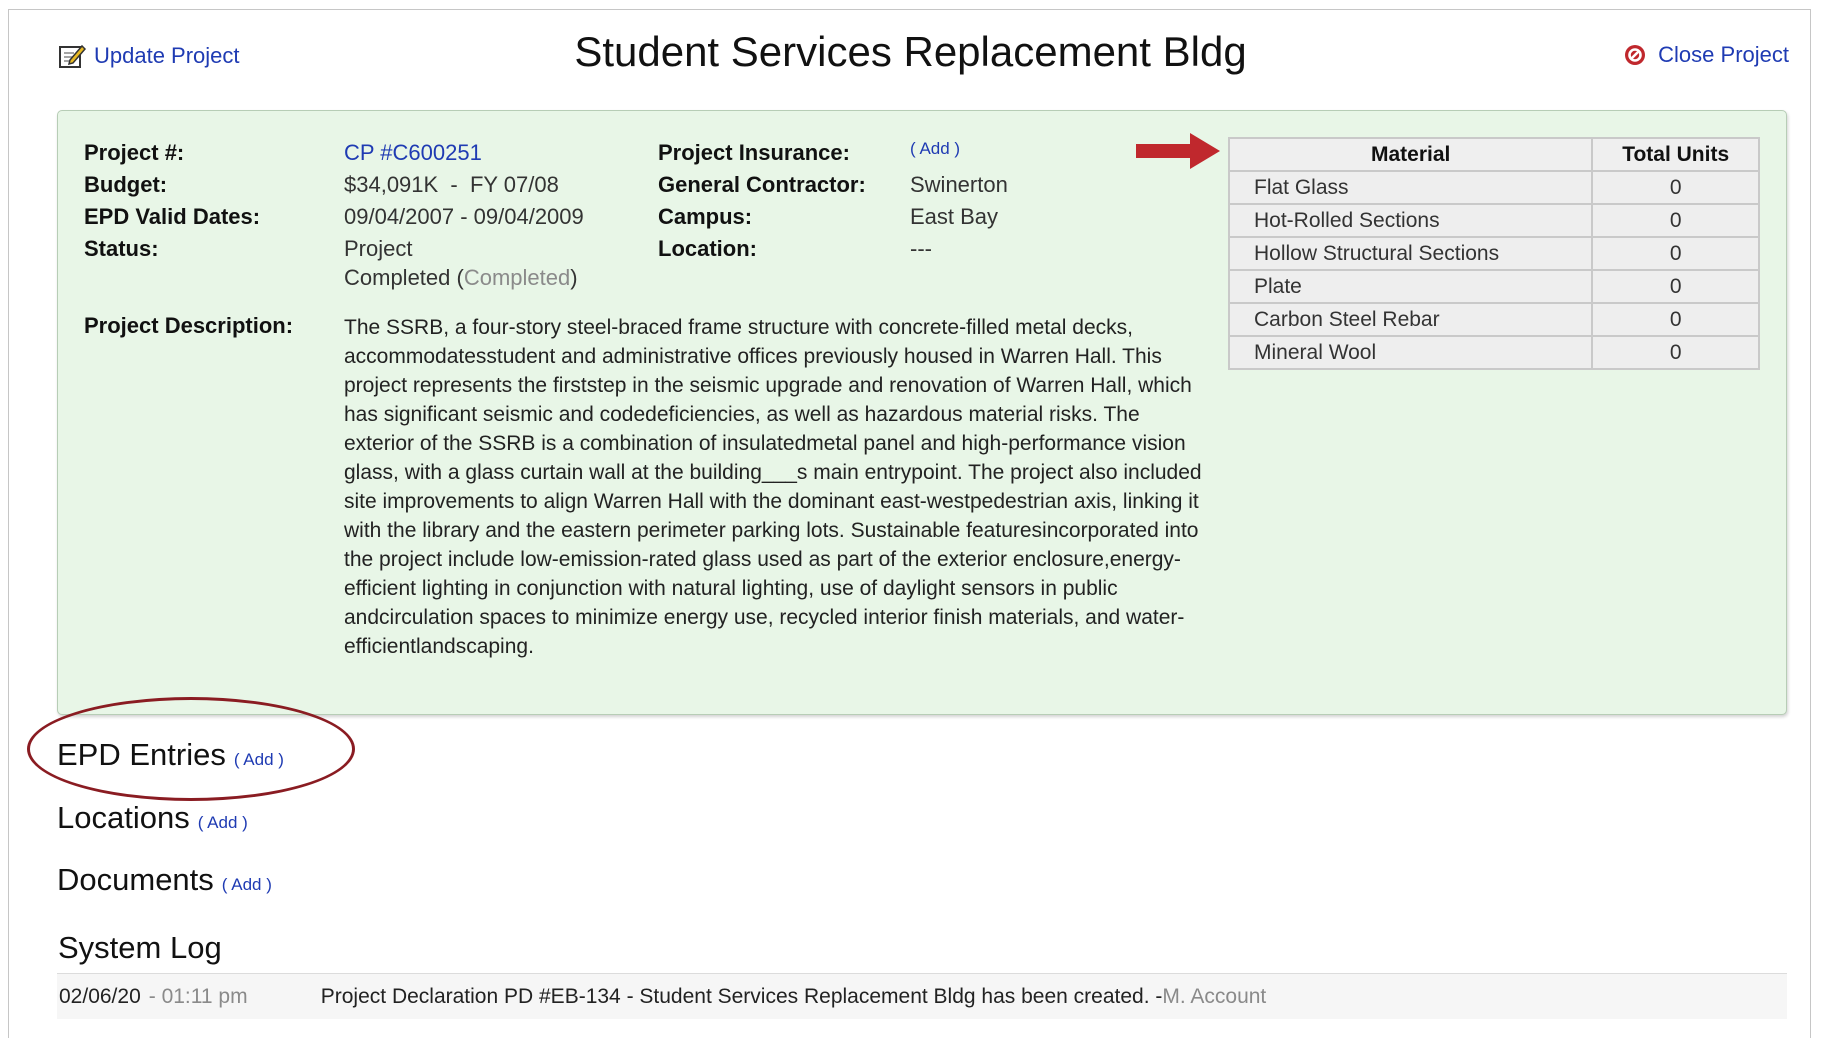 The image size is (1821, 1038). I want to click on total-units-column-header: Total Units, so click(1675, 154).